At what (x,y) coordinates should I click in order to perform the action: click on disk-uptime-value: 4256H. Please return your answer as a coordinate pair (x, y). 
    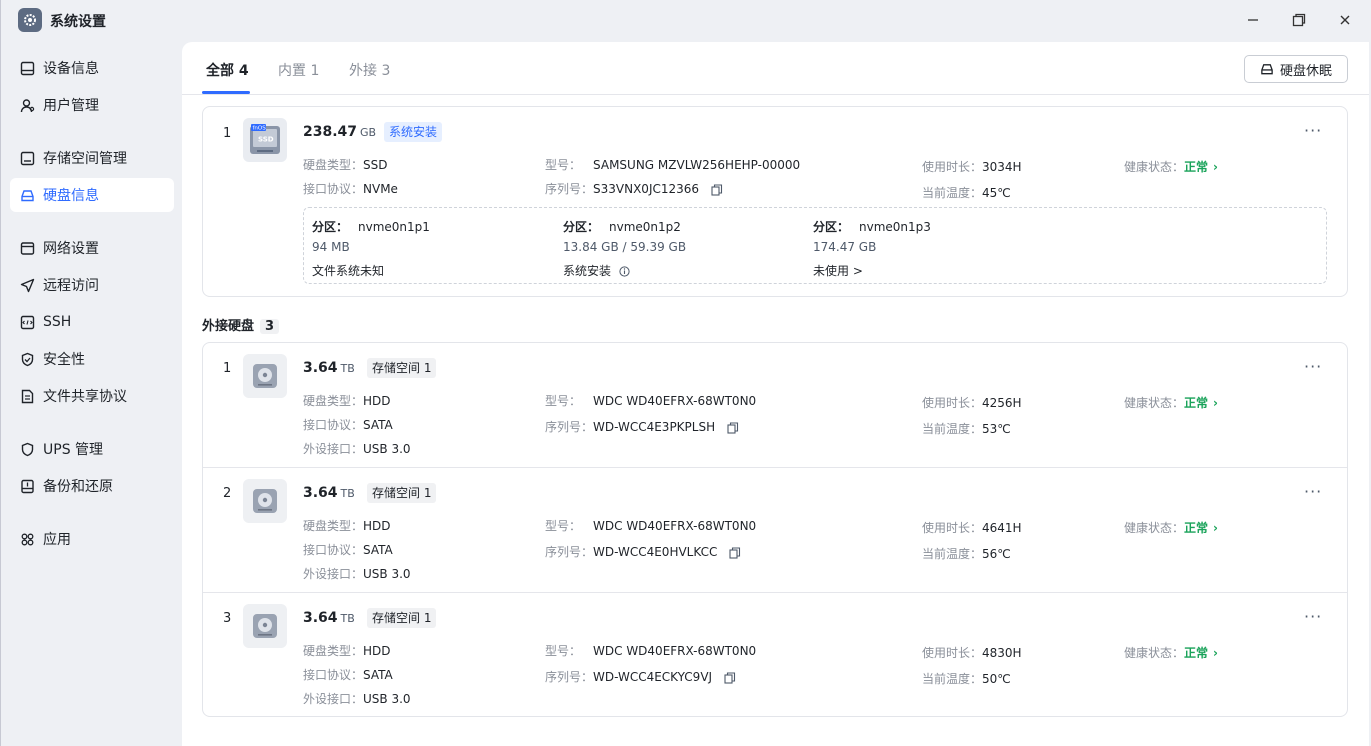
    Looking at the image, I should click on (1002, 403).